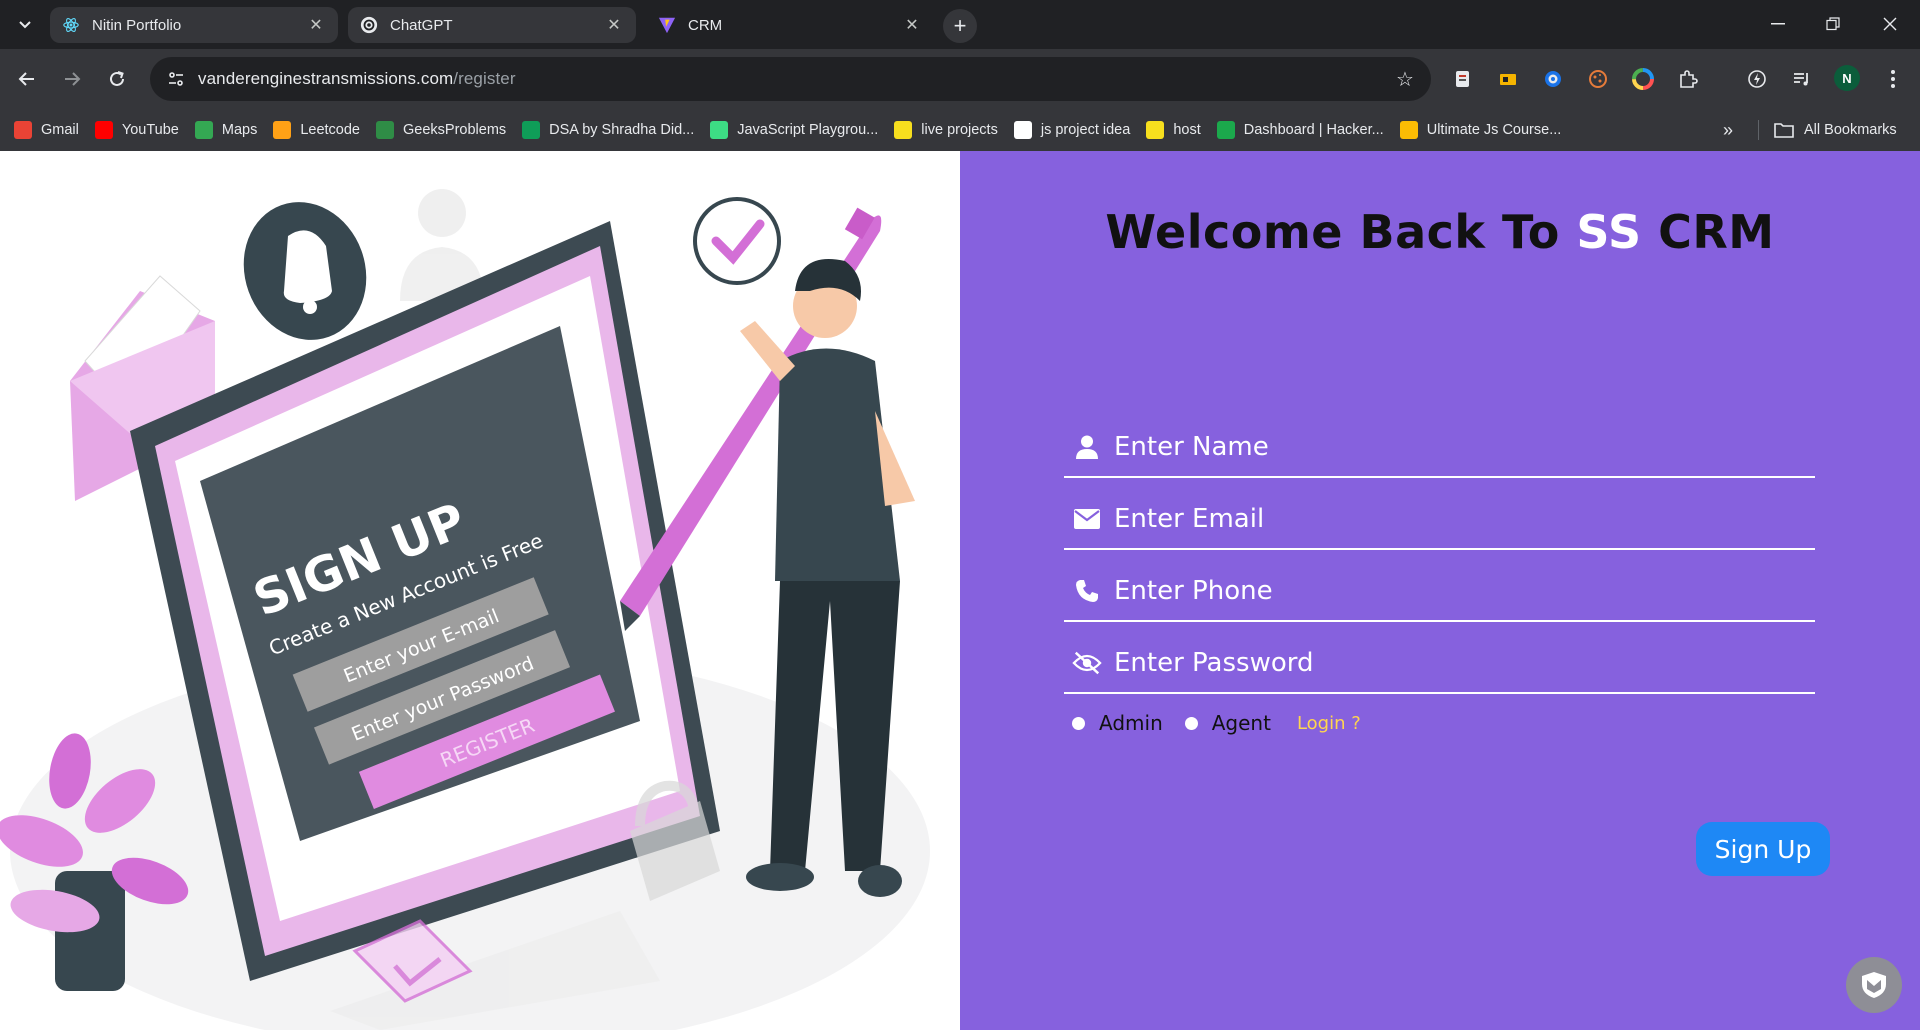  I want to click on more-bookmarks-icon: », so click(1728, 130).